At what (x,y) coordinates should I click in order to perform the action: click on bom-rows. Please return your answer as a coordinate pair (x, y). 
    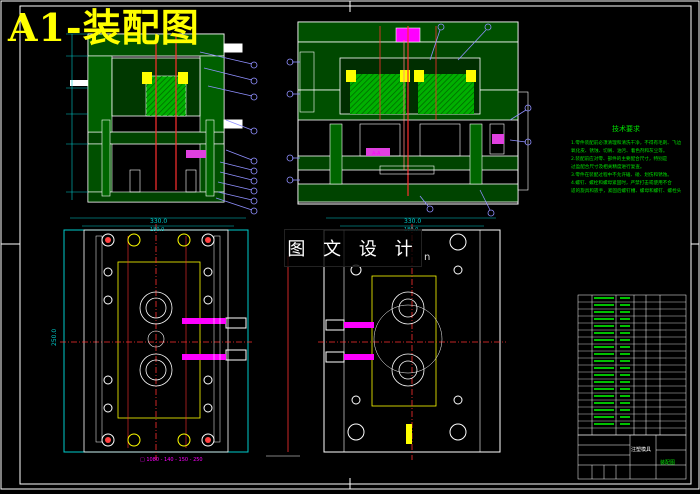
    Looking at the image, I should click on (632, 363).